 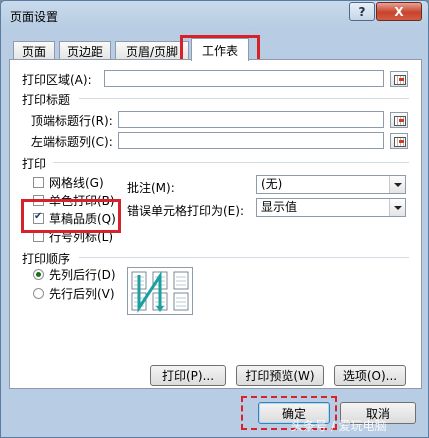 I want to click on help-button: ?, so click(x=362, y=11).